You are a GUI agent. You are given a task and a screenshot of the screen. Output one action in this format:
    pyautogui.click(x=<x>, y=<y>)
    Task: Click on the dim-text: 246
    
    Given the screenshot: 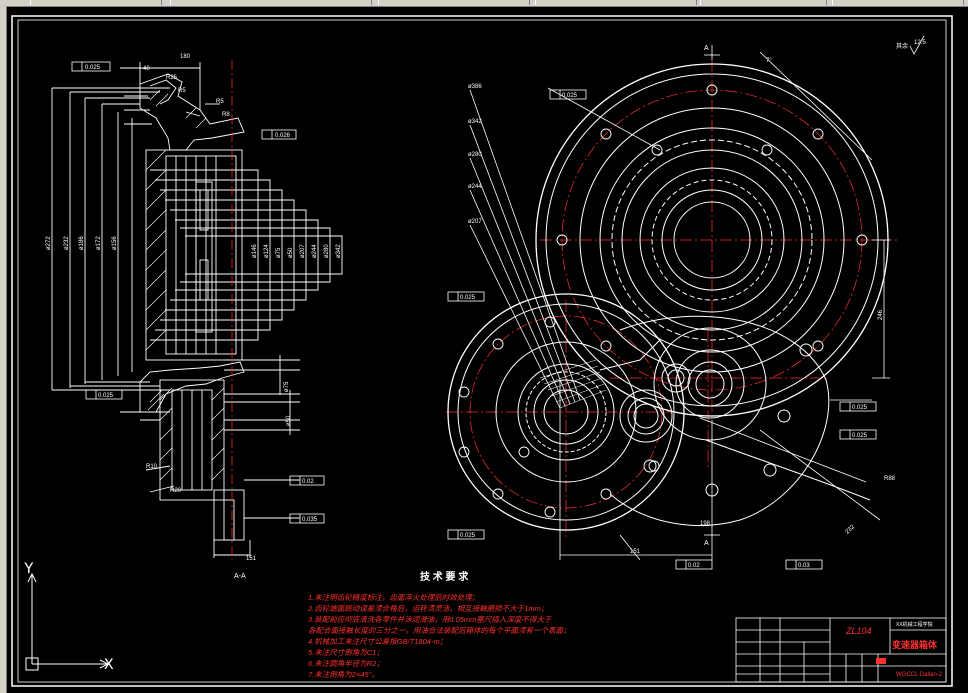 What is the action you would take?
    pyautogui.click(x=881, y=314)
    